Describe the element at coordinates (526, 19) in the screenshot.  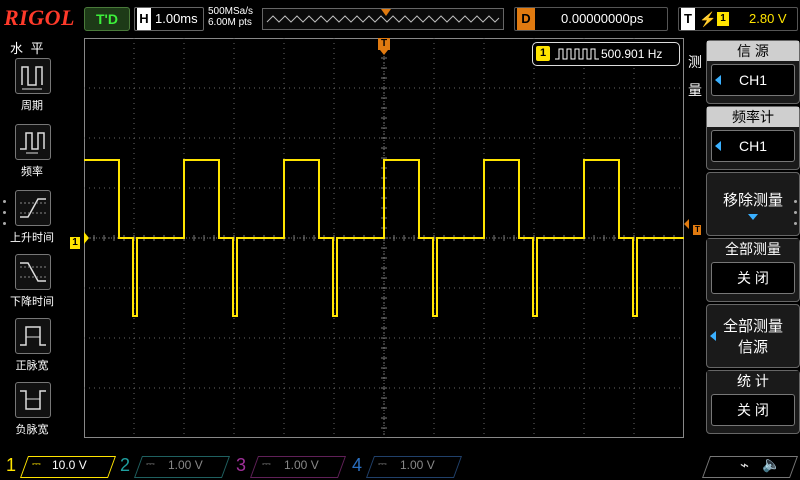
I see `delay-label: D` at that location.